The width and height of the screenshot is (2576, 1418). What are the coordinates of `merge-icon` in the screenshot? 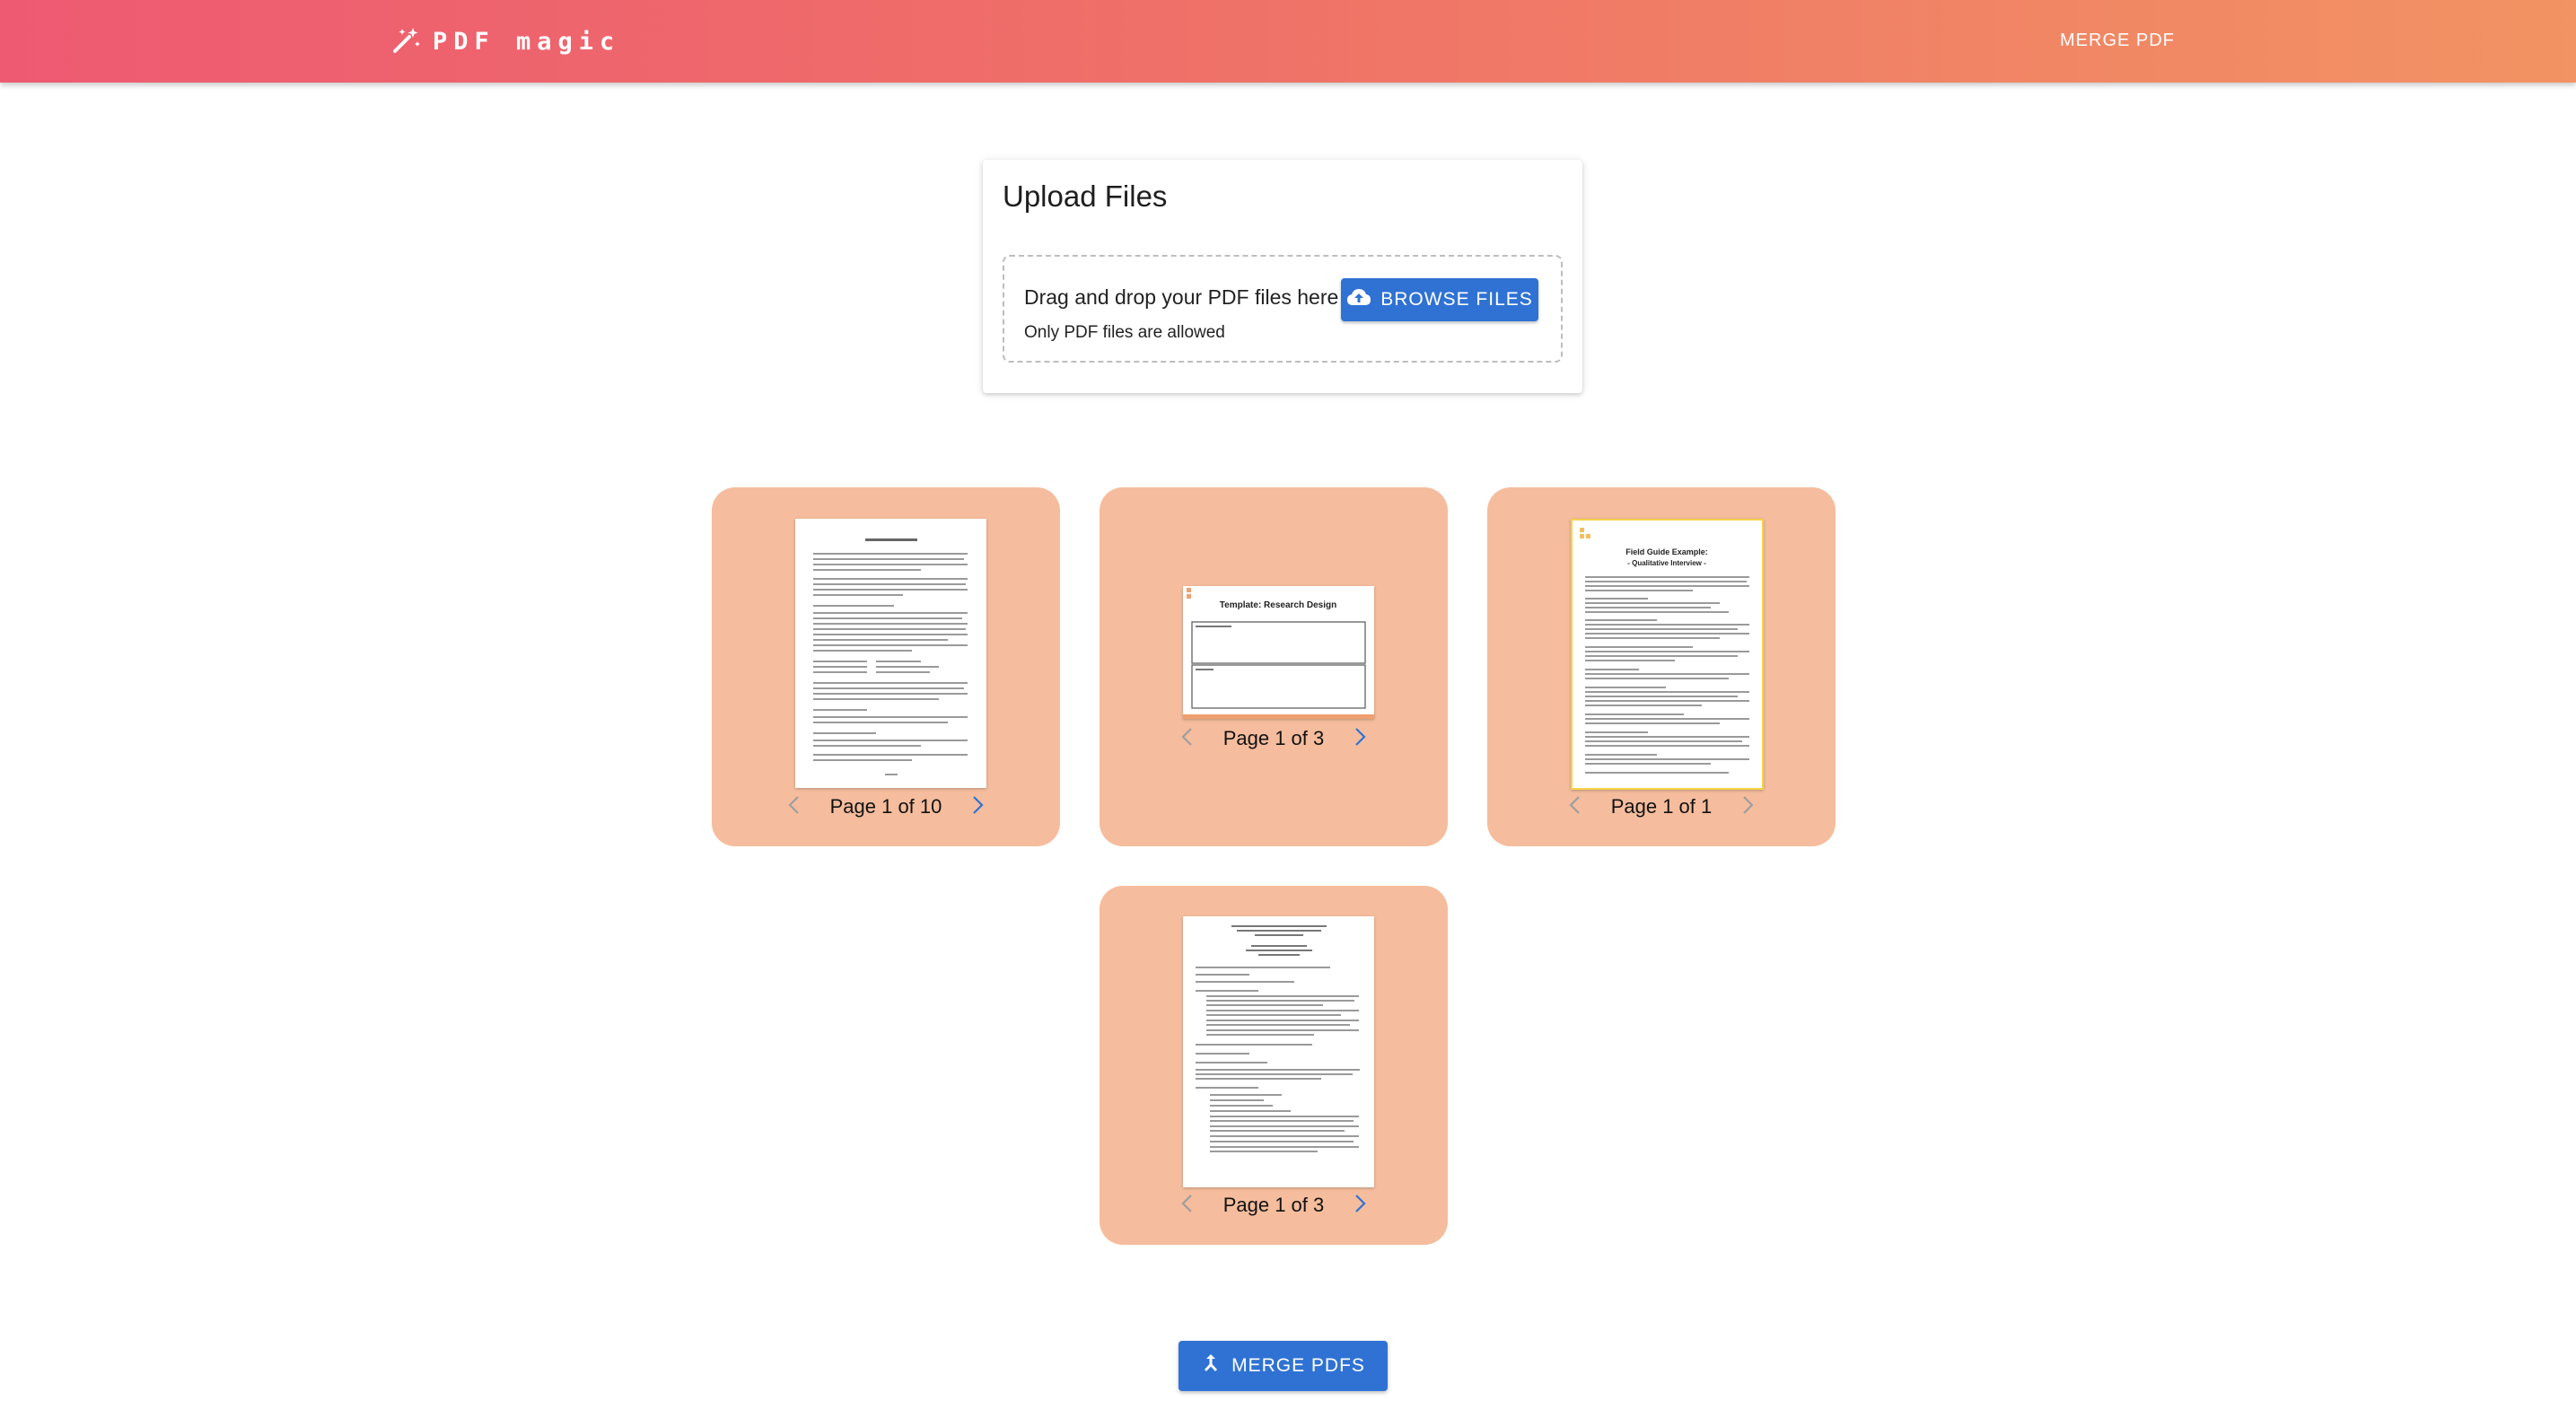 It's located at (1211, 1366).